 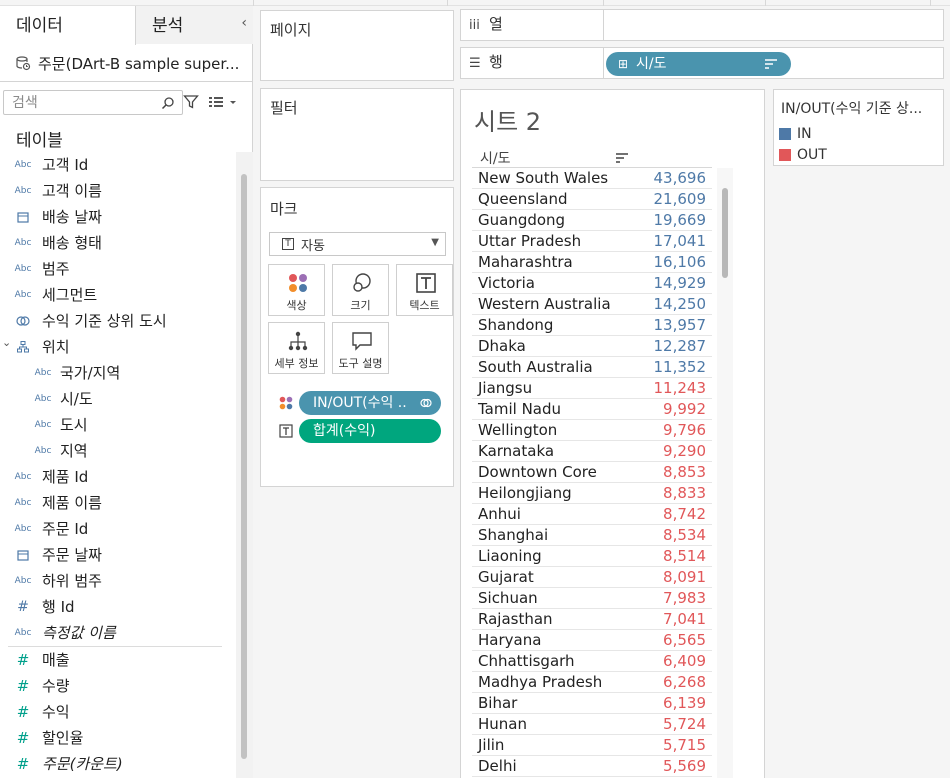 What do you see at coordinates (651, 64) in the screenshot?
I see `rows-pill-label: 시/도` at bounding box center [651, 64].